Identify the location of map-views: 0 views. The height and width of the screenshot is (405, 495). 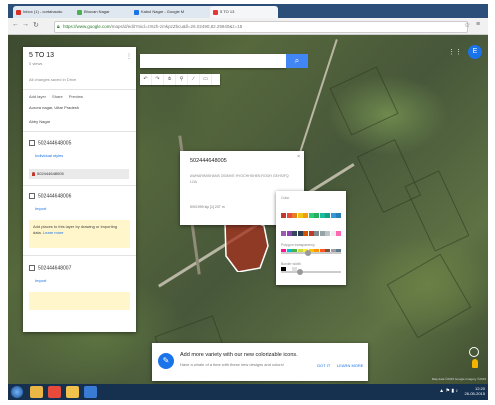
(36, 63).